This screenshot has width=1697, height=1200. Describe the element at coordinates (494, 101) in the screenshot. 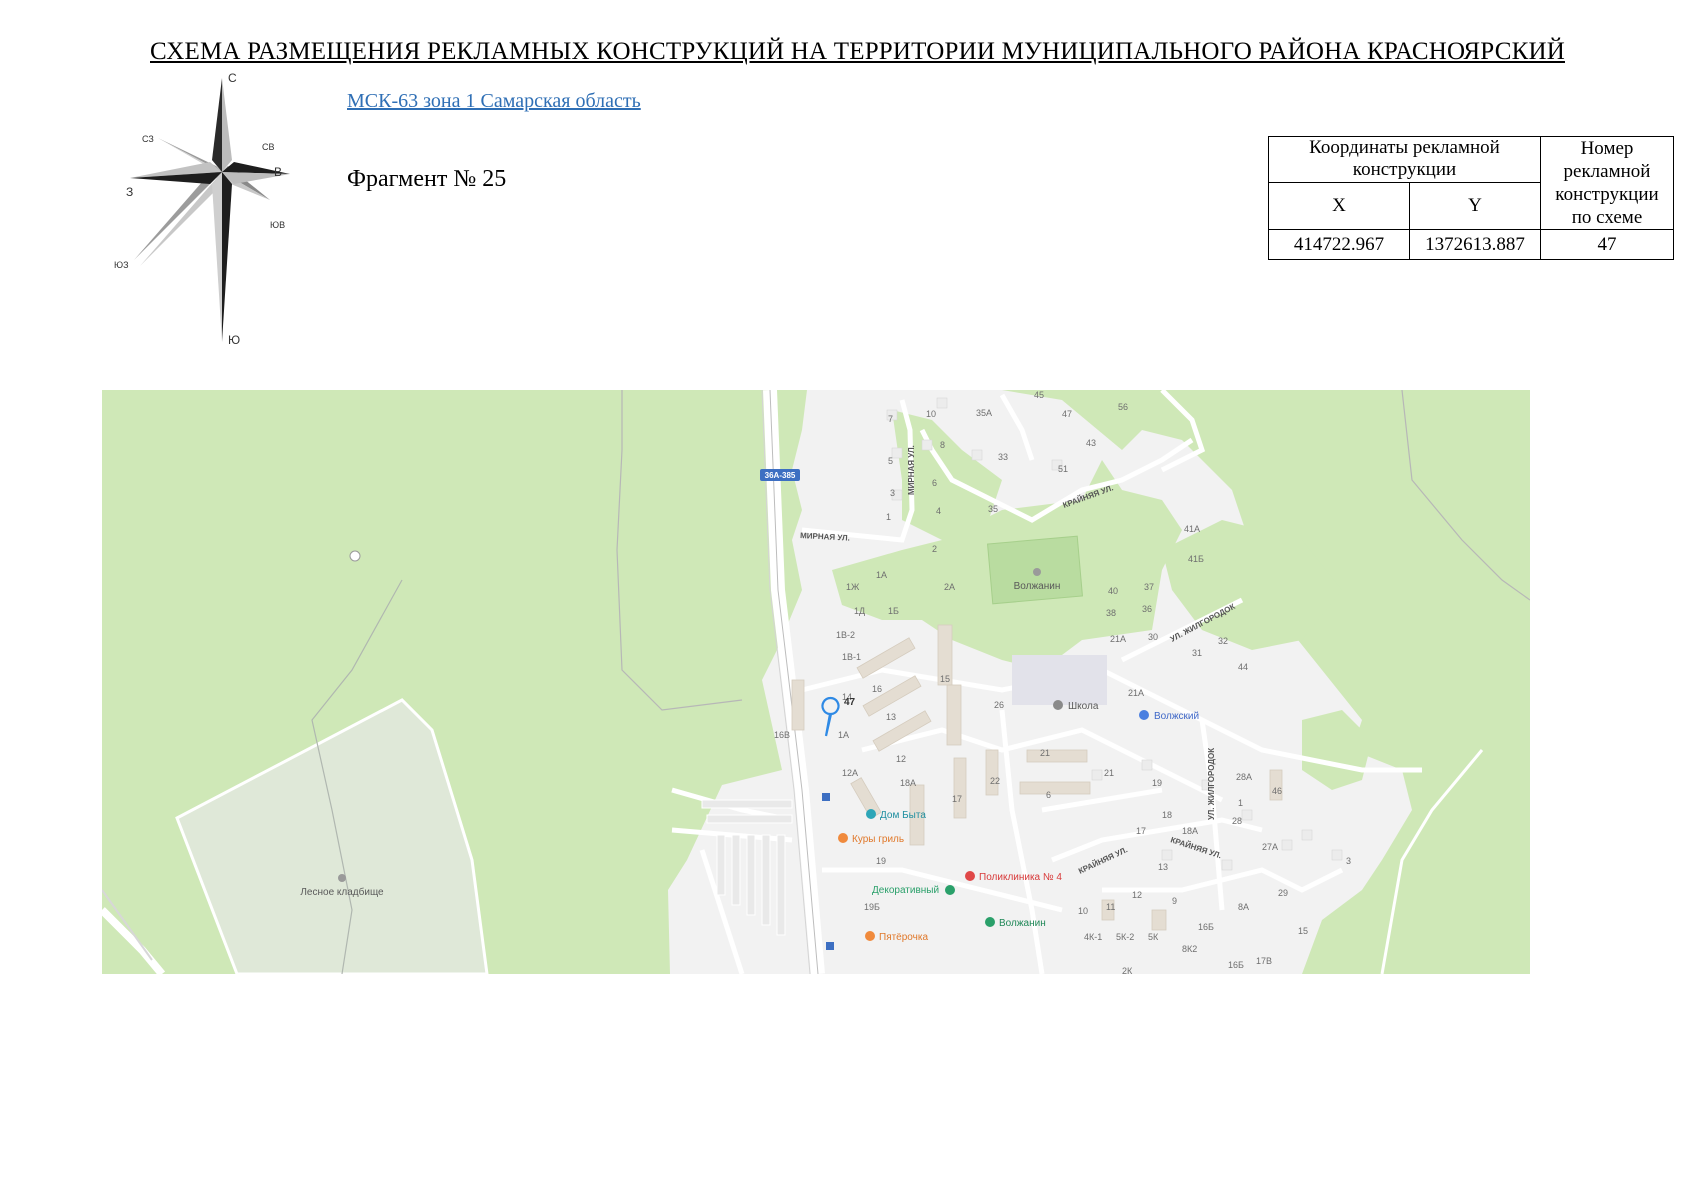

I see `coordinate-system-link: МСК-63 зона 1 Самарская область` at that location.